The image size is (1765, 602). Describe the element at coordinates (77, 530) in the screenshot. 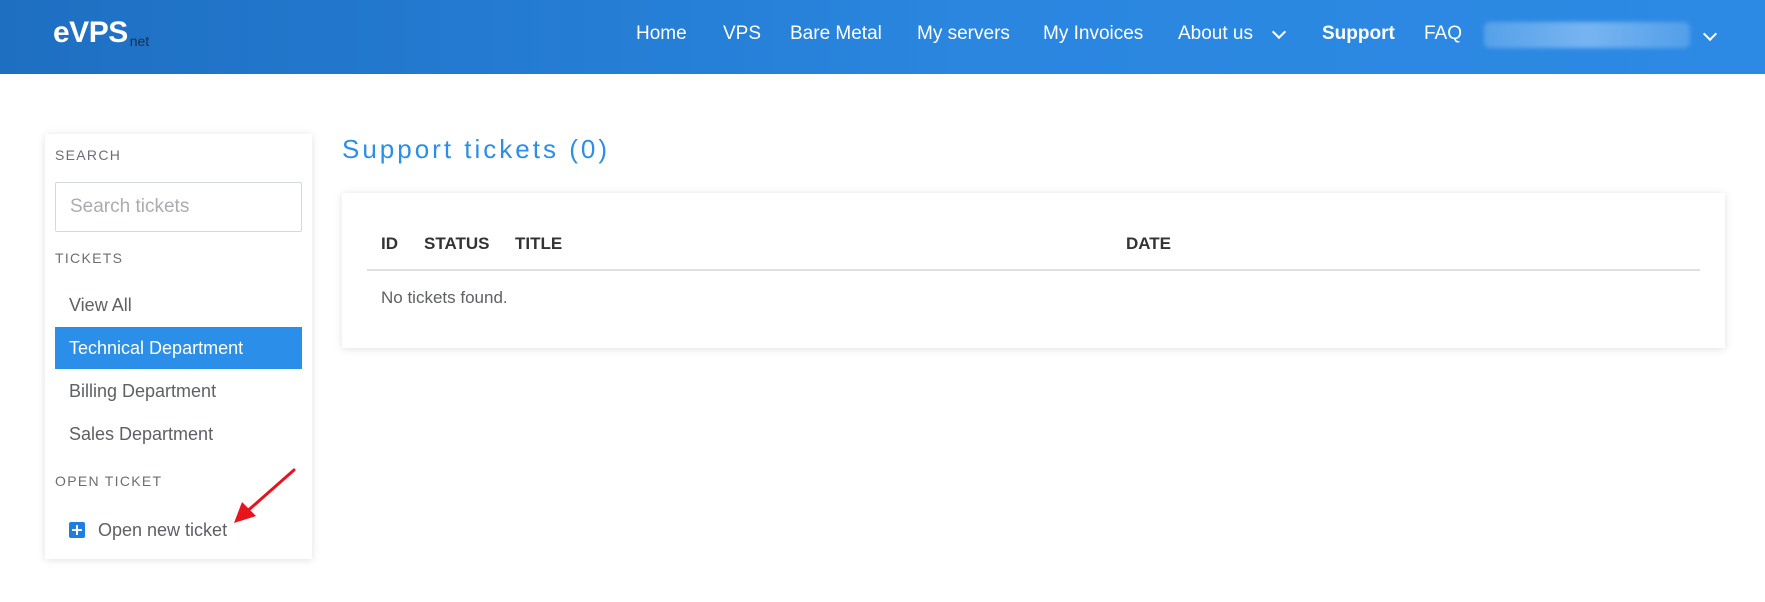

I see `plus-square-icon` at that location.